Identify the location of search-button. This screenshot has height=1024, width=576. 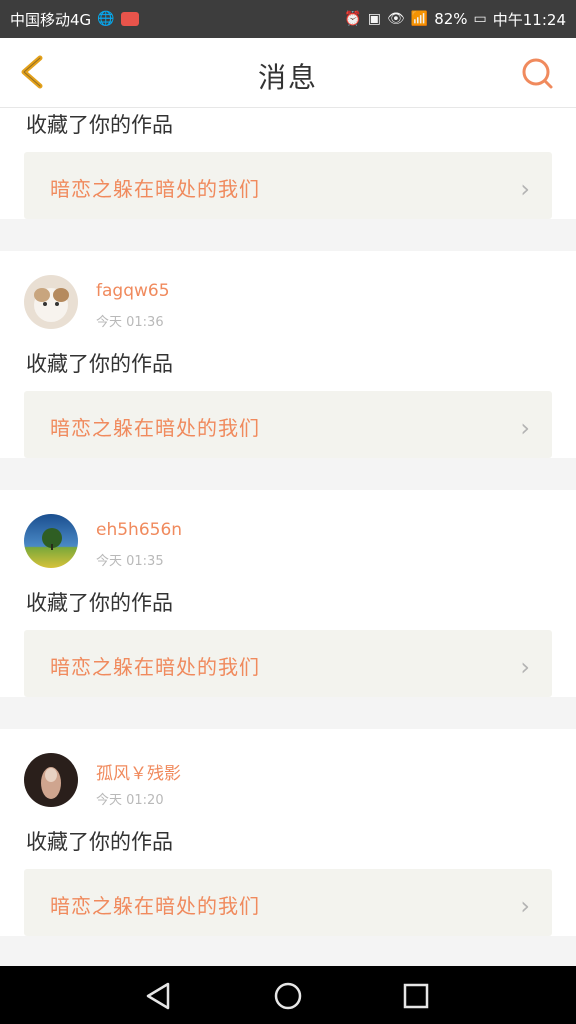
(538, 74).